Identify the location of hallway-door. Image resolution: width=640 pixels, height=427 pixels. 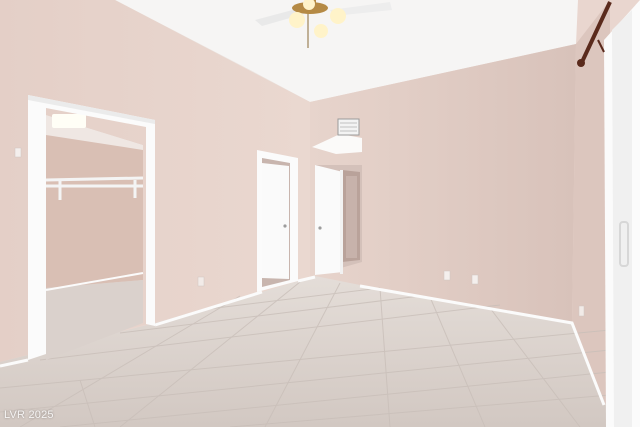
(275, 221).